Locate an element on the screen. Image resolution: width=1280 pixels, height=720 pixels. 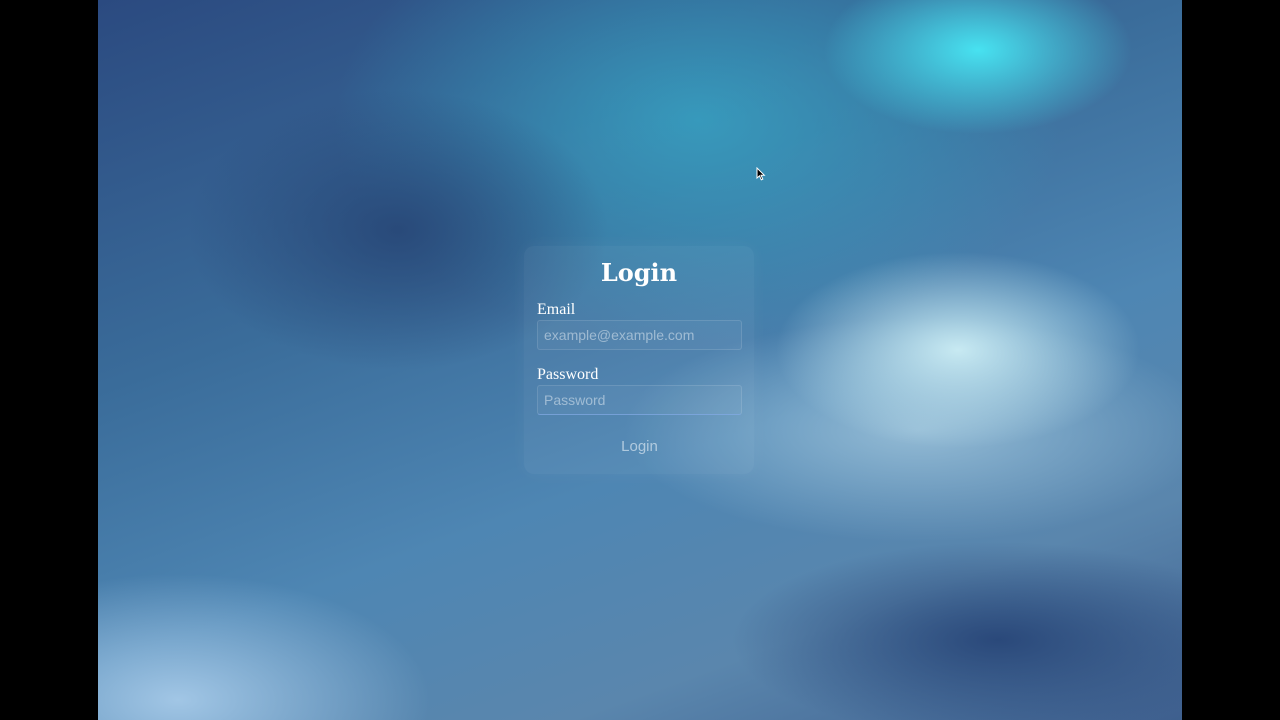
email-input is located at coordinates (639, 335).